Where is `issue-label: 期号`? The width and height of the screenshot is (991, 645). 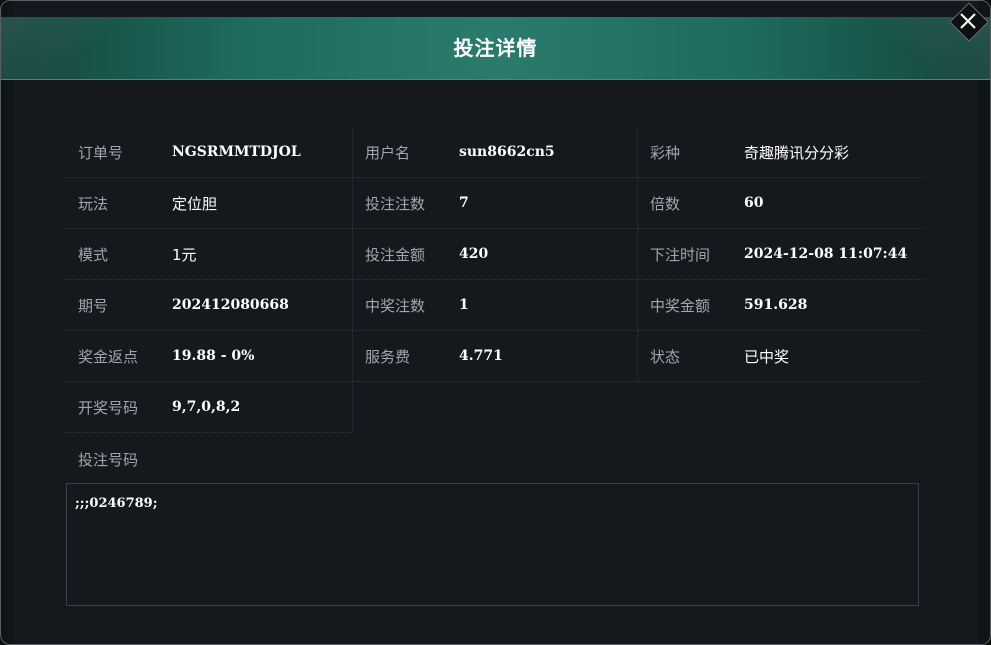 issue-label: 期号 is located at coordinates (93, 305).